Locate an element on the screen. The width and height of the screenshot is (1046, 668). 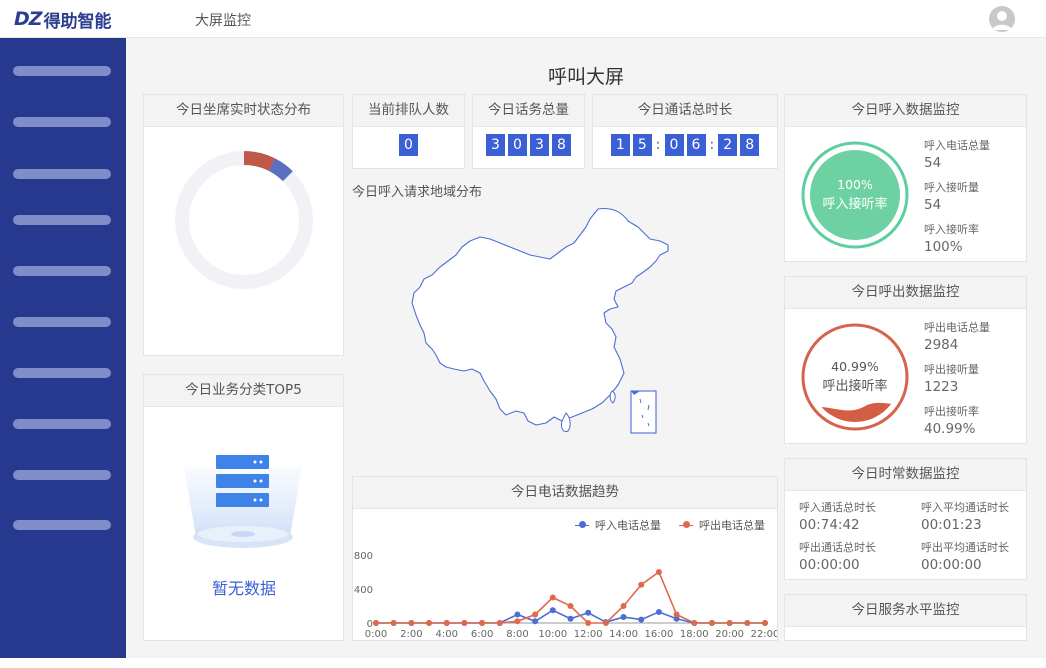
duration-value: 00:01:23 is located at coordinates (951, 525).